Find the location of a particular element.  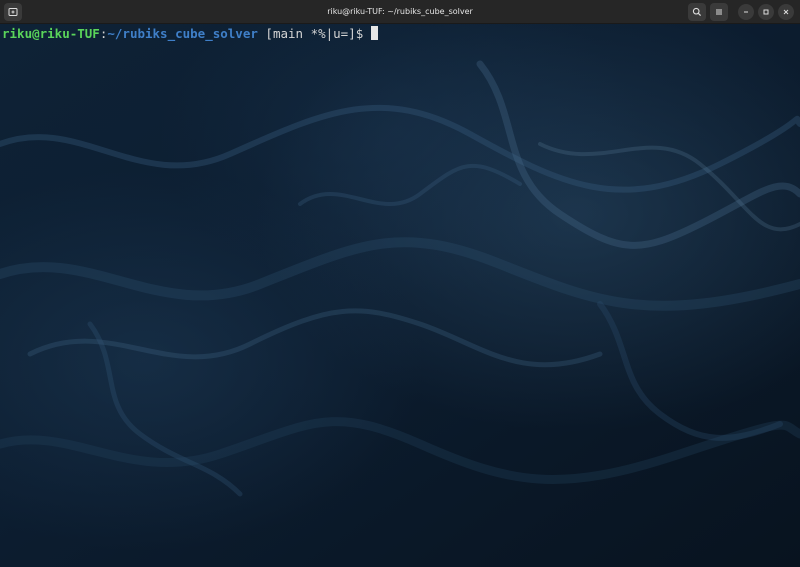

maximize-icon is located at coordinates (766, 12).